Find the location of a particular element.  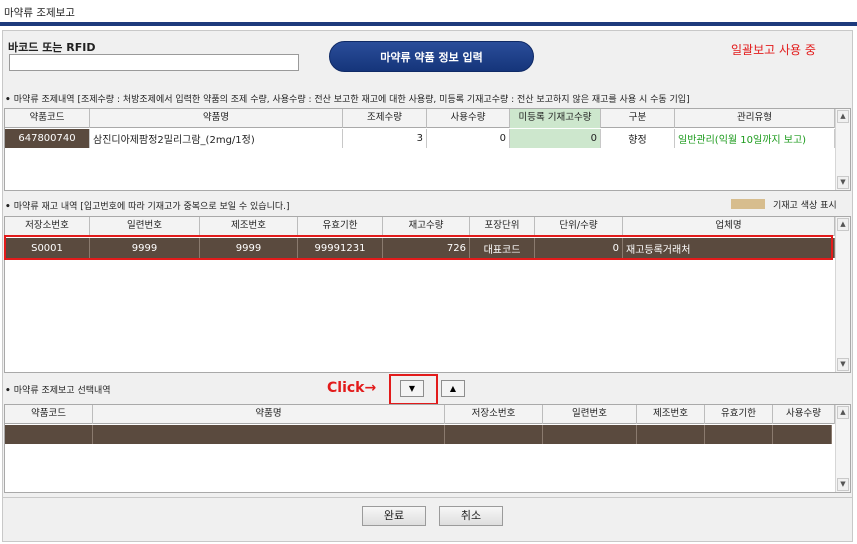

col-vendor: 업체명 is located at coordinates (729, 226).